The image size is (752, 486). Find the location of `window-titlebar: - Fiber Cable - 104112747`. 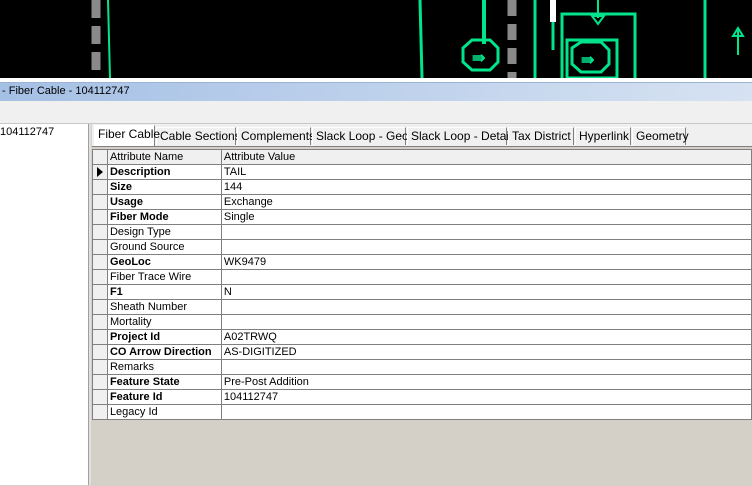

window-titlebar: - Fiber Cable - 104112747 is located at coordinates (376, 91).